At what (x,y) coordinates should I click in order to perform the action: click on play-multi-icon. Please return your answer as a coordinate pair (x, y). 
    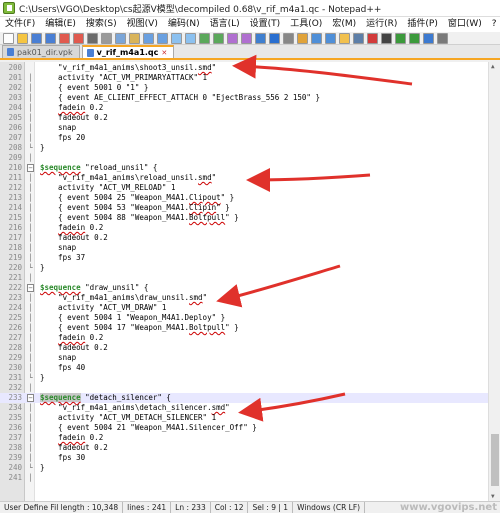
    Looking at the image, I should click on (414, 38).